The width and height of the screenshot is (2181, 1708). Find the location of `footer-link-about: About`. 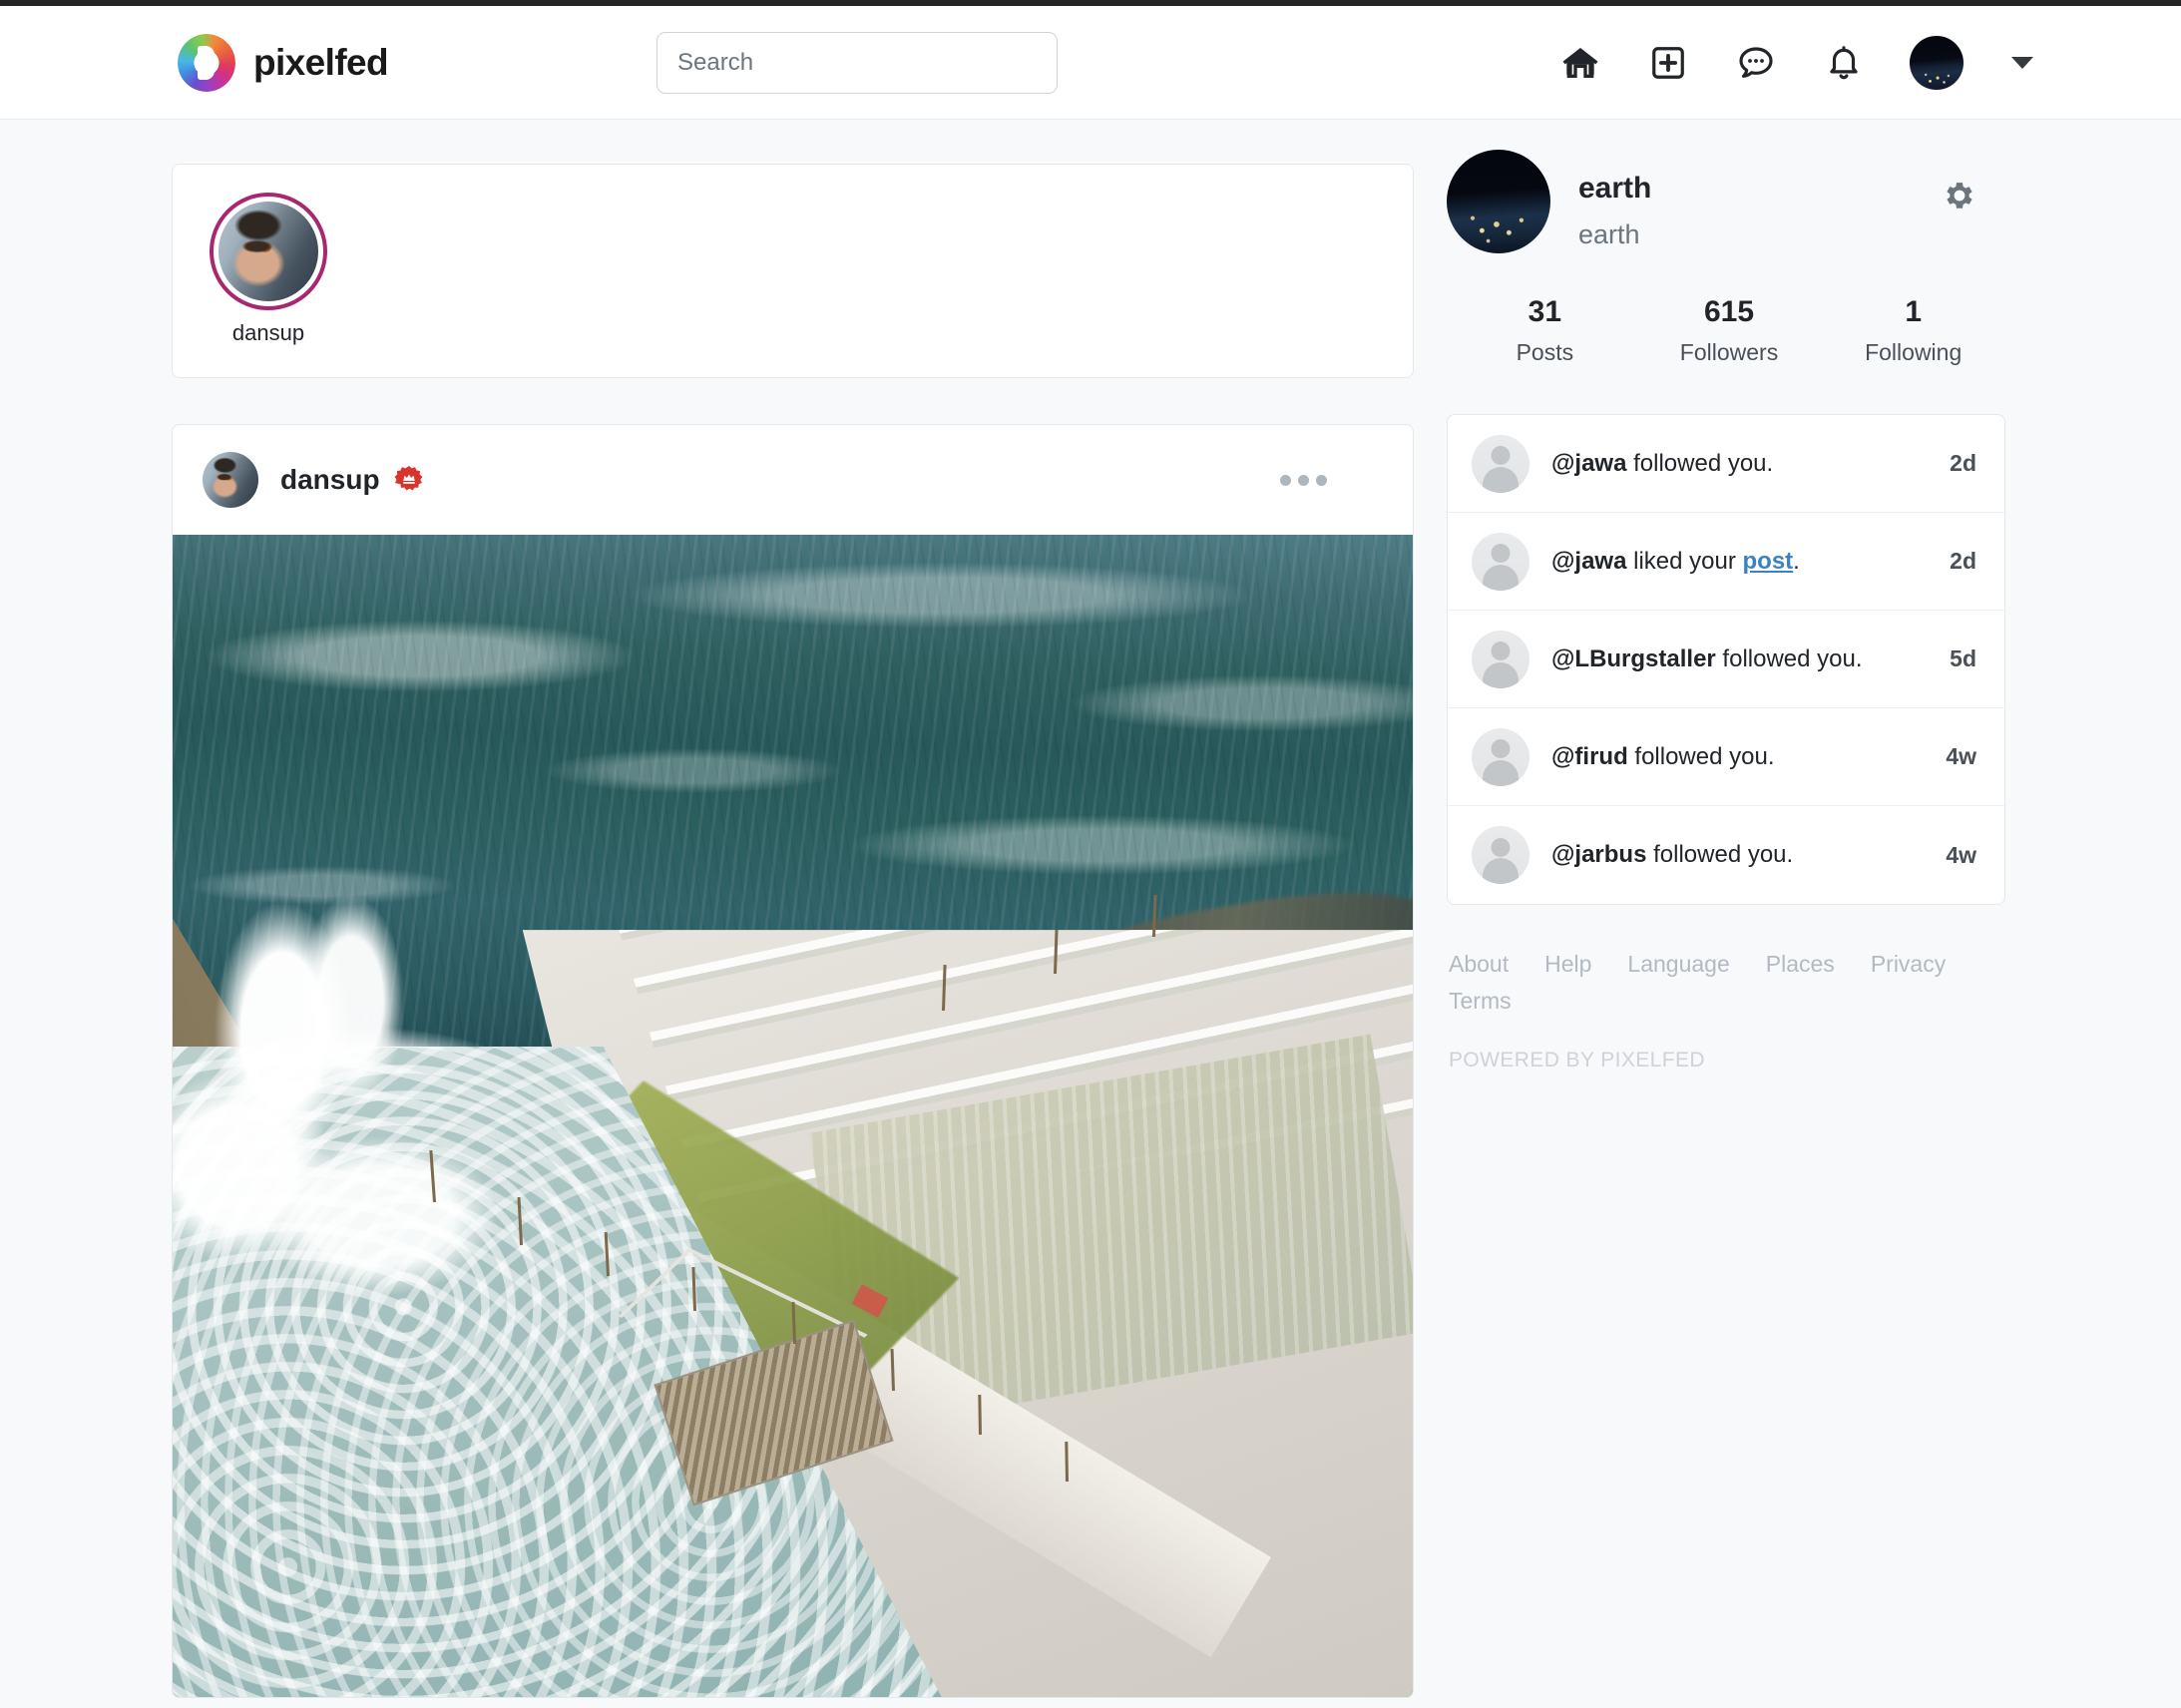

footer-link-about: About is located at coordinates (1479, 964).